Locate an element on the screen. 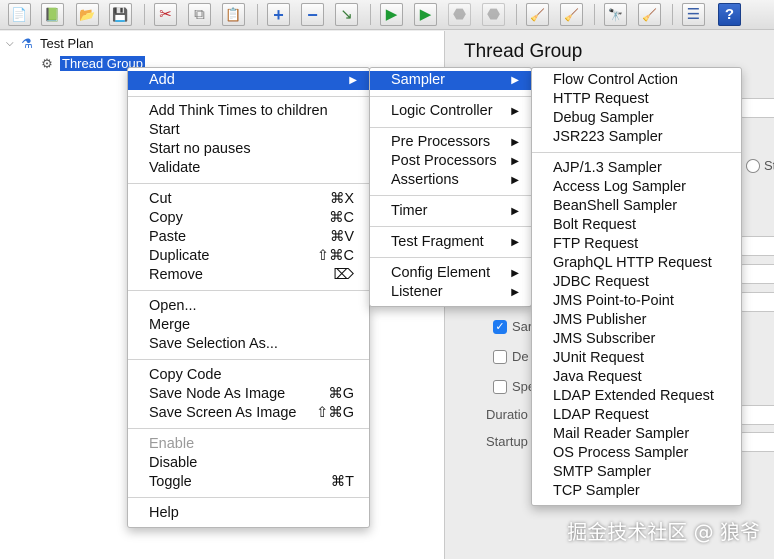 The image size is (774, 559). copy-icon: ⧉ is located at coordinates (199, 14).